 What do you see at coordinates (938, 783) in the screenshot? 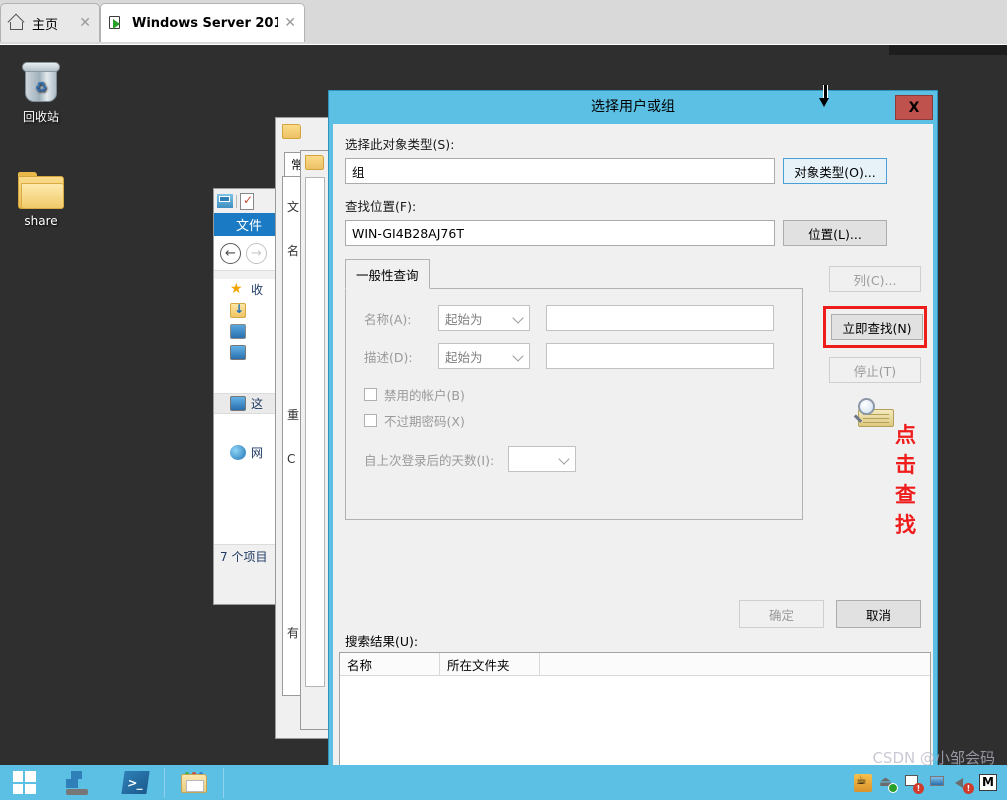
I see `network-icon` at bounding box center [938, 783].